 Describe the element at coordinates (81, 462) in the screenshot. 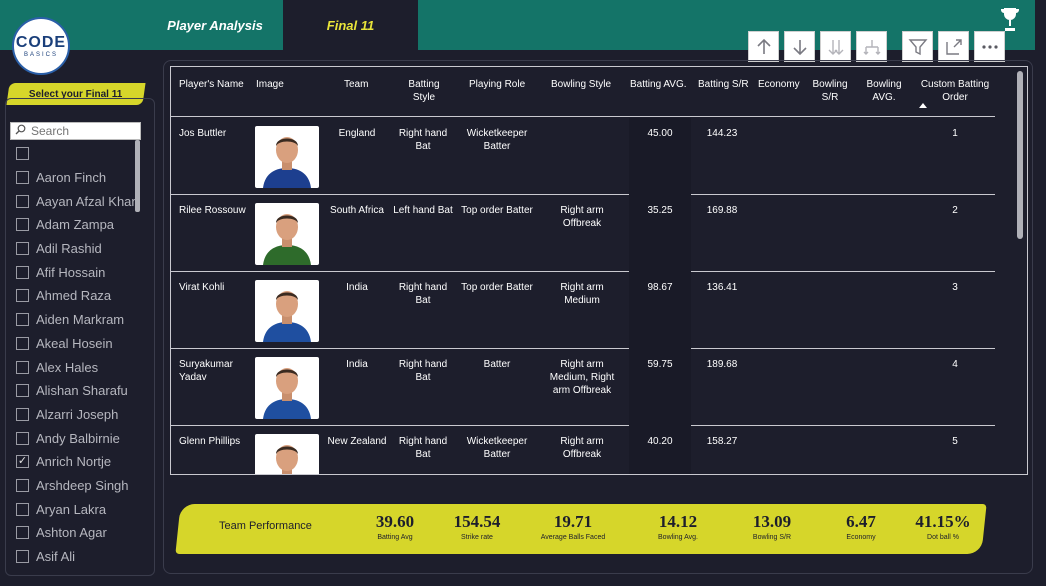

I see `slicer-item: ✓ Anrich Nortje` at that location.